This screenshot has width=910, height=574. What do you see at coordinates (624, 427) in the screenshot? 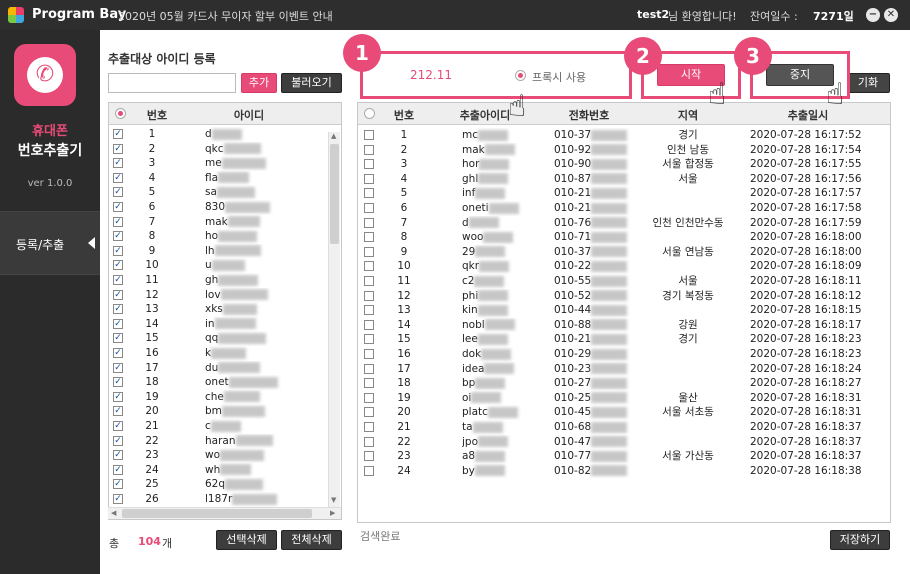
I see `table-row: 21 ta 010-68 2020-07-28 16:18:37` at bounding box center [624, 427].